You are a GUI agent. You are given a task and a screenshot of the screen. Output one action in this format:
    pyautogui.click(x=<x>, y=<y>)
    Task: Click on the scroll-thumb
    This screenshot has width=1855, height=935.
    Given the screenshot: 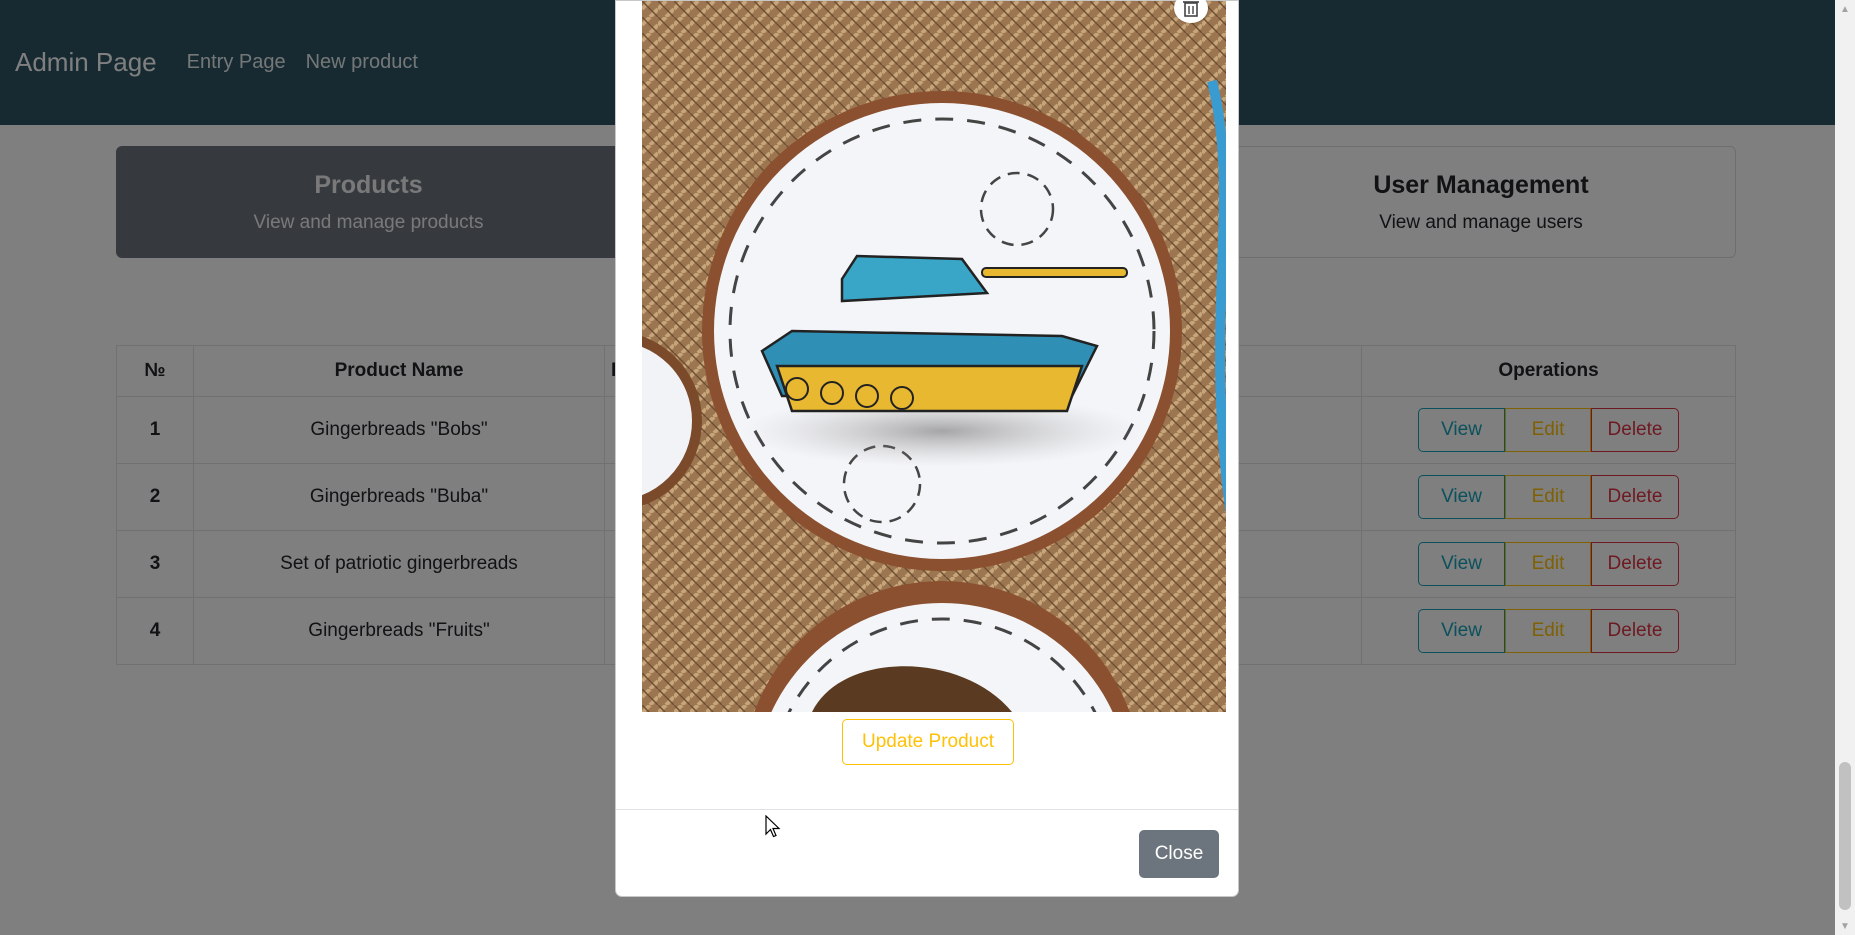 What is the action you would take?
    pyautogui.click(x=1845, y=836)
    